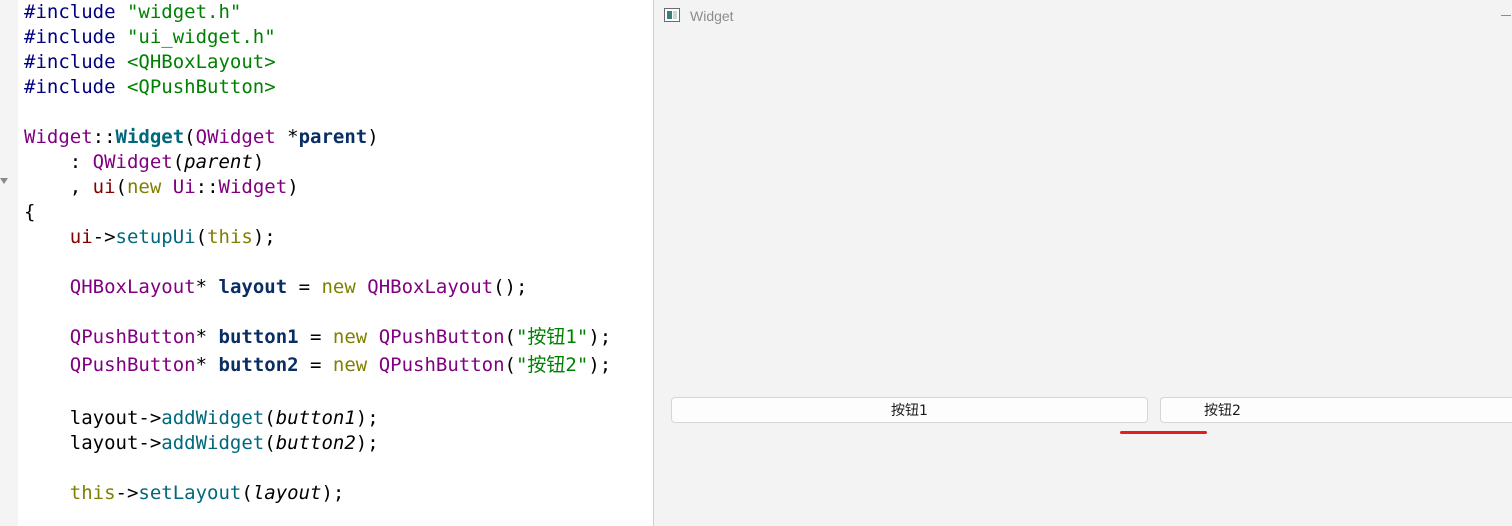 This screenshot has width=1512, height=526. I want to click on code-line: {, so click(29, 212).